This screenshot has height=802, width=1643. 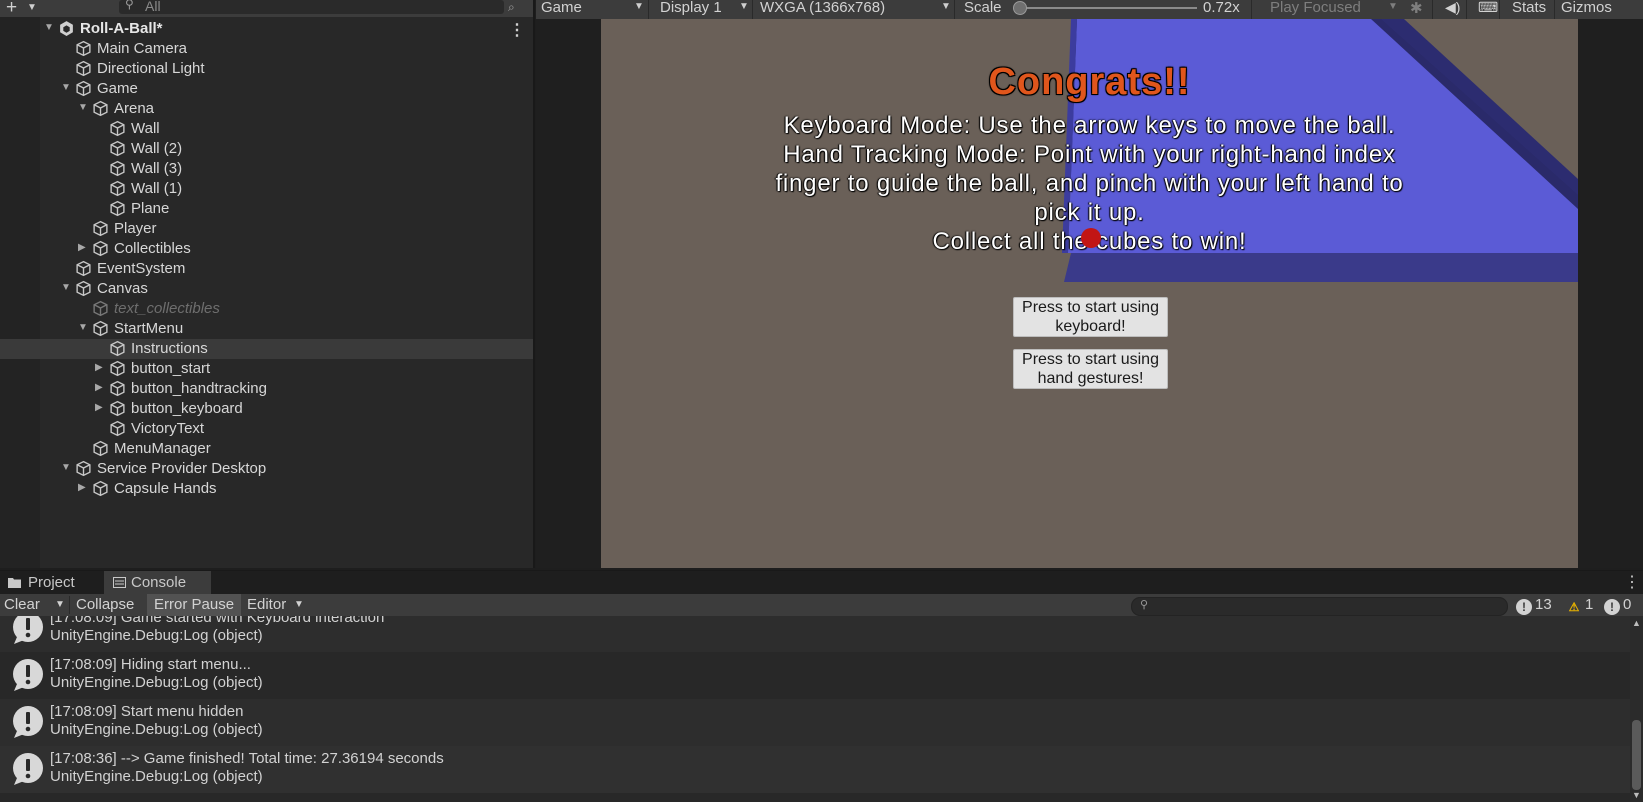 What do you see at coordinates (182, 468) in the screenshot?
I see `tree-row-label: Service Provider Desktop` at bounding box center [182, 468].